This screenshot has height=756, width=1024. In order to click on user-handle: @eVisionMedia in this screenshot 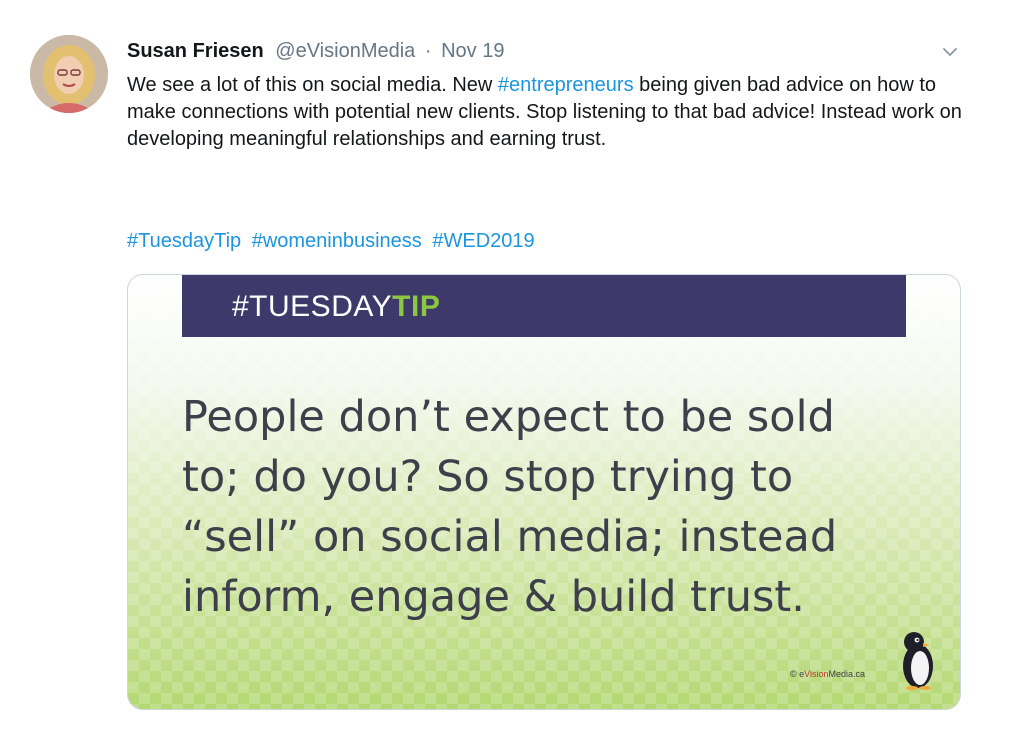, I will do `click(345, 51)`.